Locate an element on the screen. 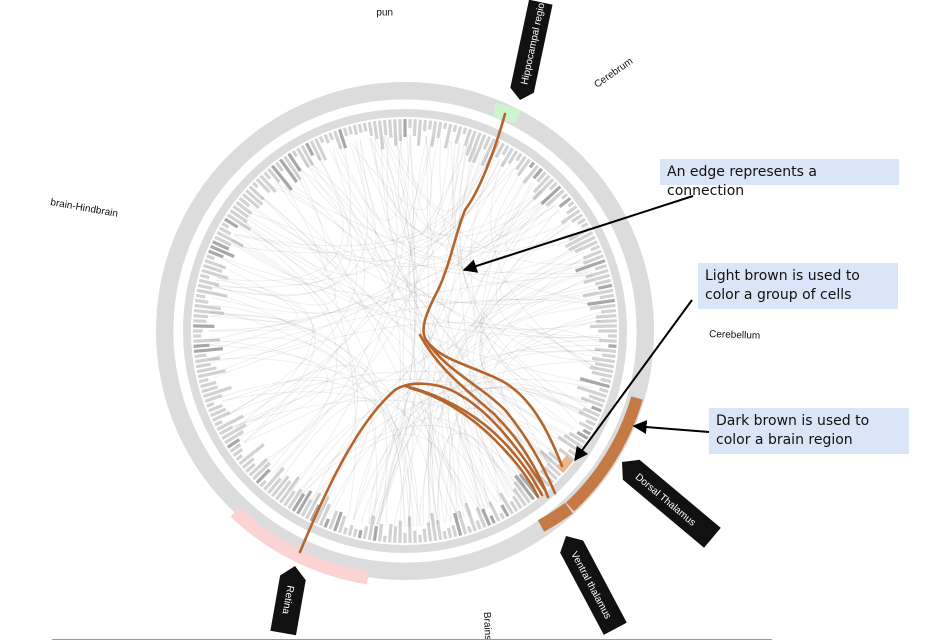 The image size is (928, 642). tag-hippocampal: Hippocampal regio is located at coordinates (531, 50).